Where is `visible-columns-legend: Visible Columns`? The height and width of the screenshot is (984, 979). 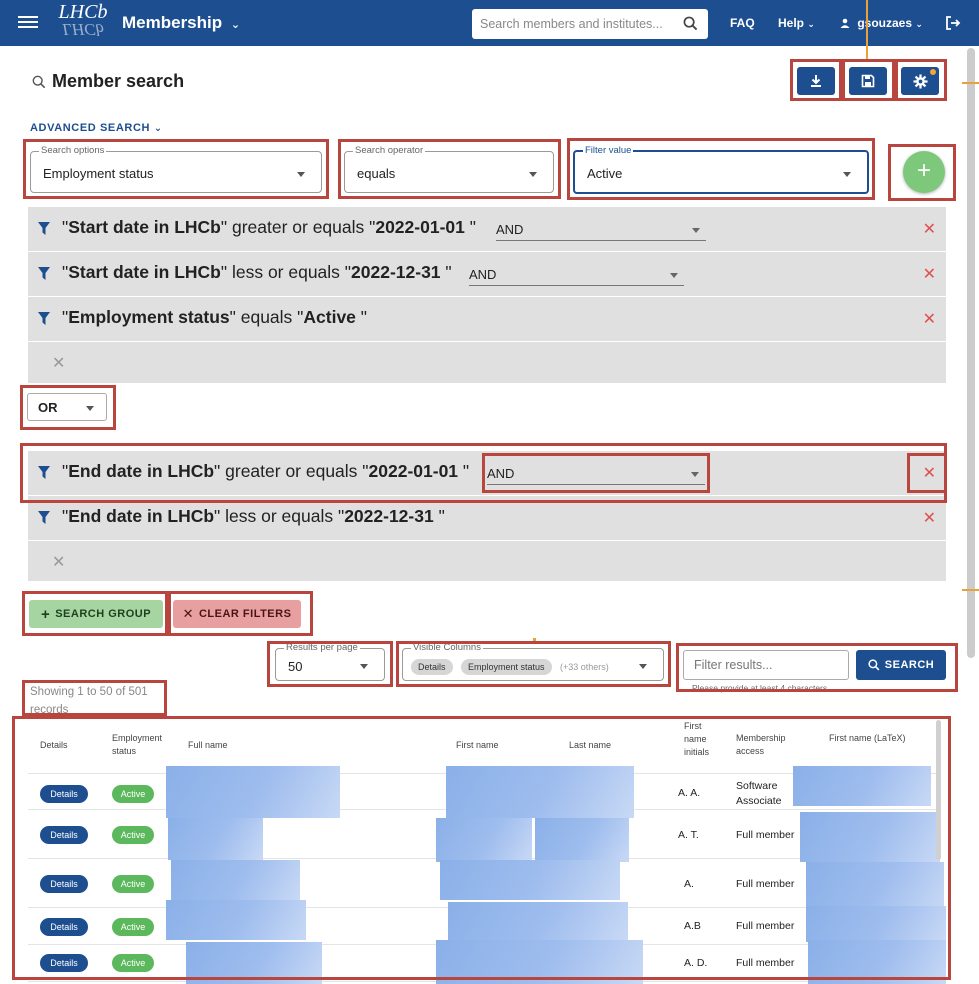 visible-columns-legend: Visible Columns is located at coordinates (447, 648).